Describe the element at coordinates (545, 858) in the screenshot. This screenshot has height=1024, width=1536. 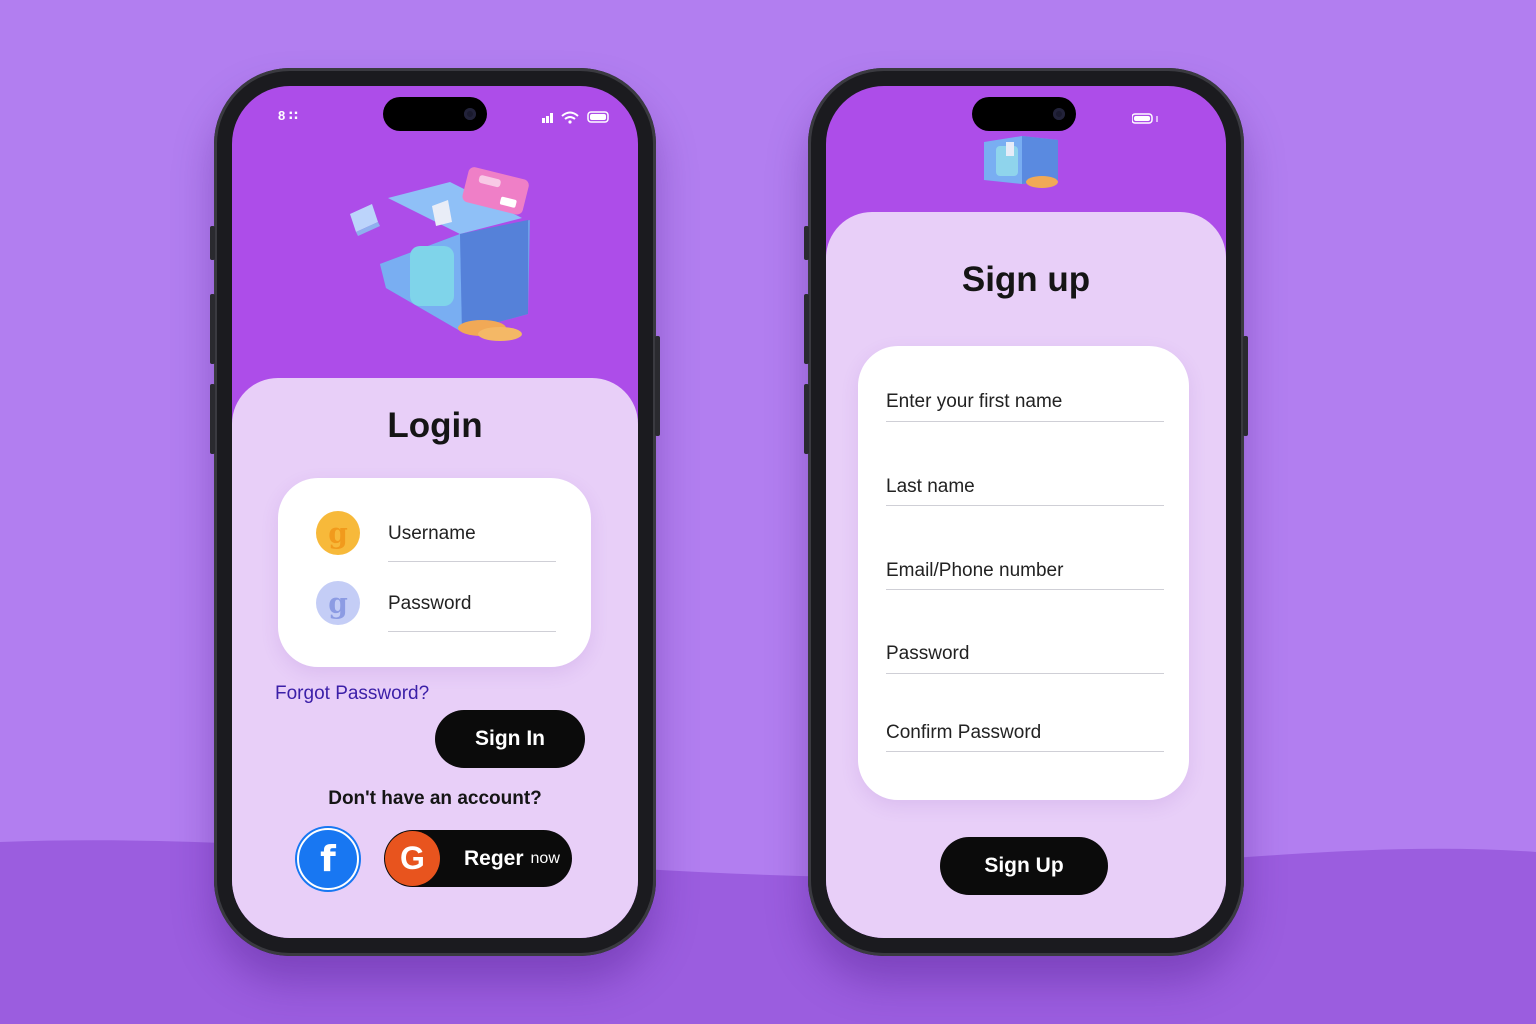
I see `register-suffix: now` at that location.